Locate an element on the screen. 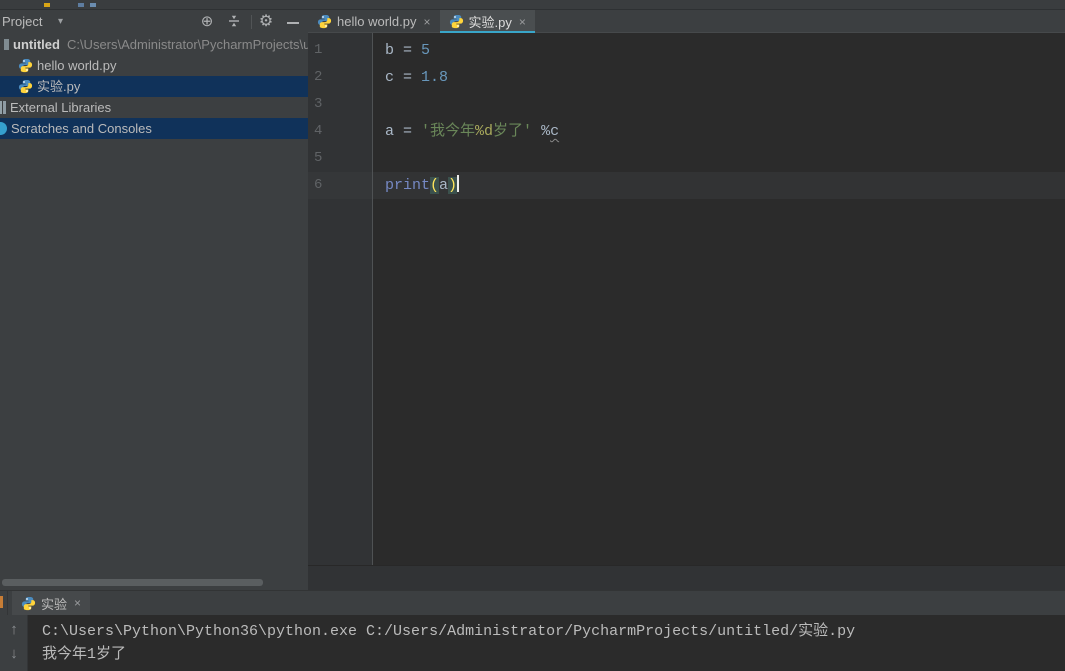 This screenshot has width=1065, height=671. editor-bottom-strip is located at coordinates (686, 577).